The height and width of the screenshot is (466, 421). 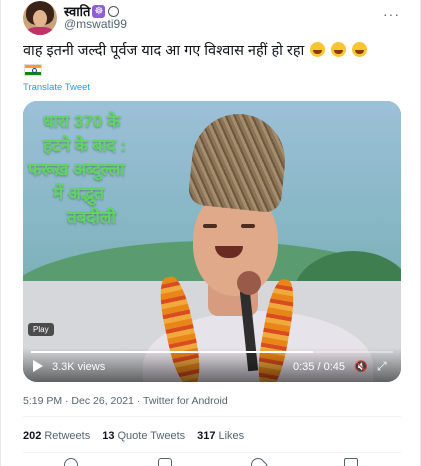 What do you see at coordinates (82, 121) in the screenshot?
I see `caption-line: धारा 370 के` at bounding box center [82, 121].